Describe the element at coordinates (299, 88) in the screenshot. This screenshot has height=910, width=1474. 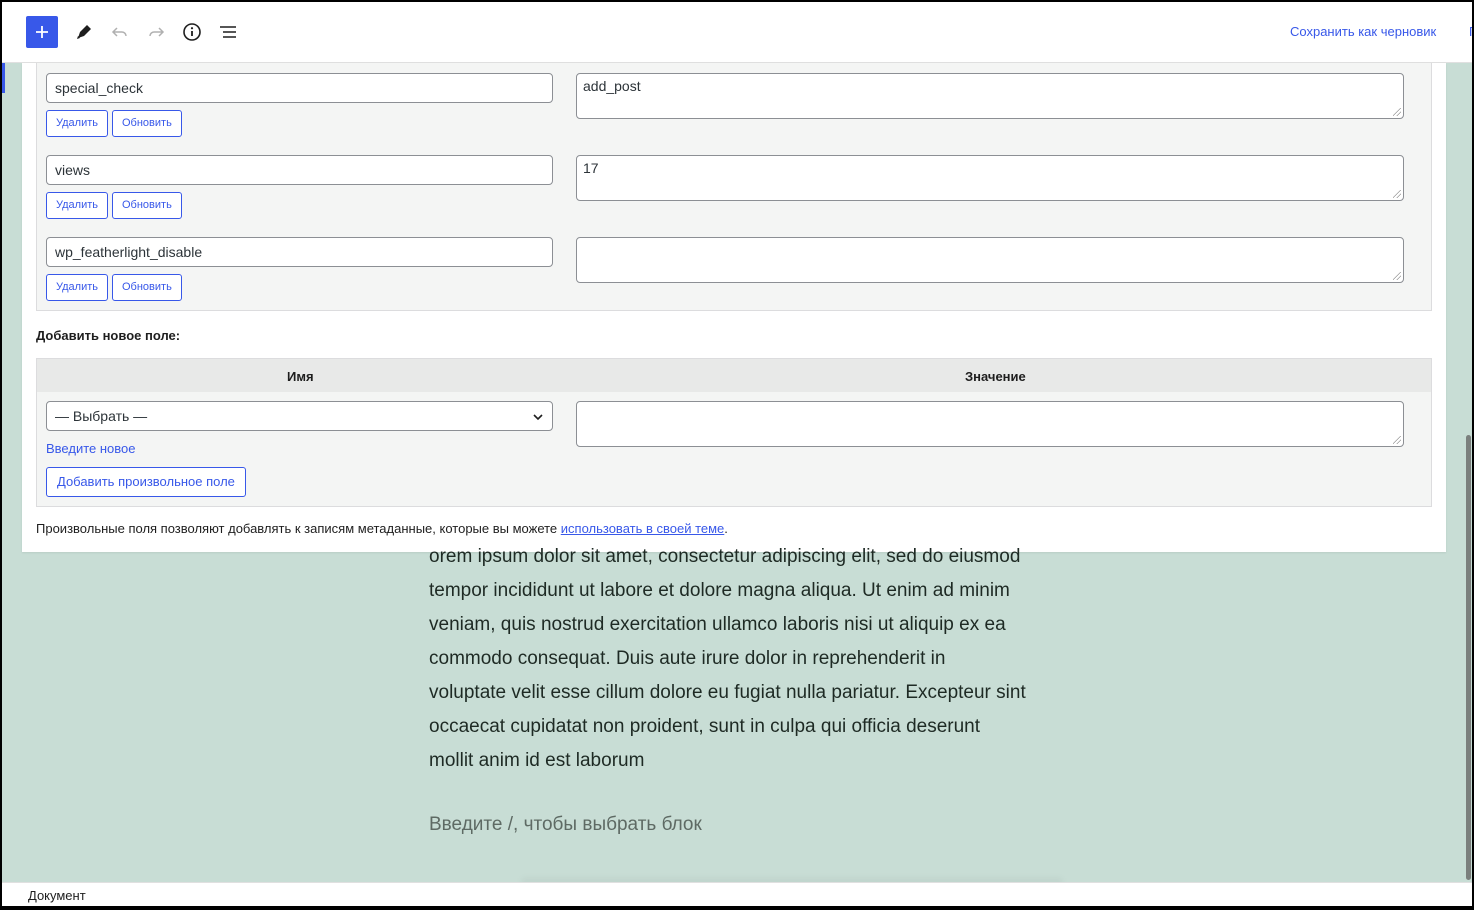
I see `field-key-input: special_check` at that location.